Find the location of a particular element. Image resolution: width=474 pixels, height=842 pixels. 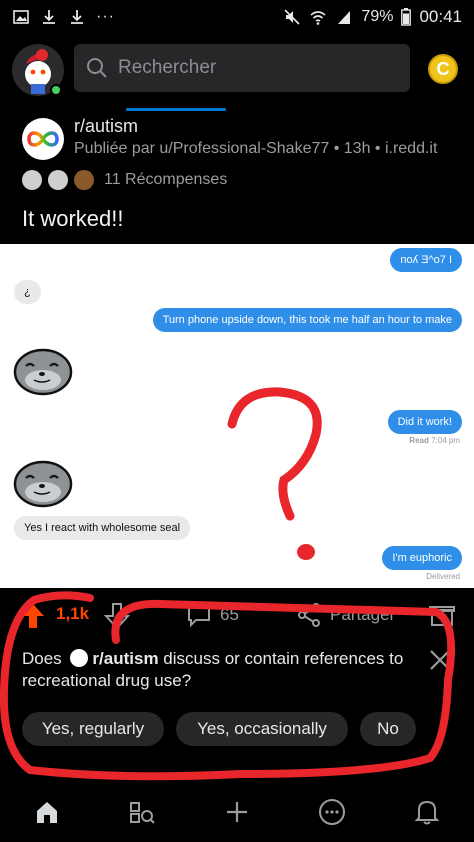

comment-count: 65 is located at coordinates (229, 615).